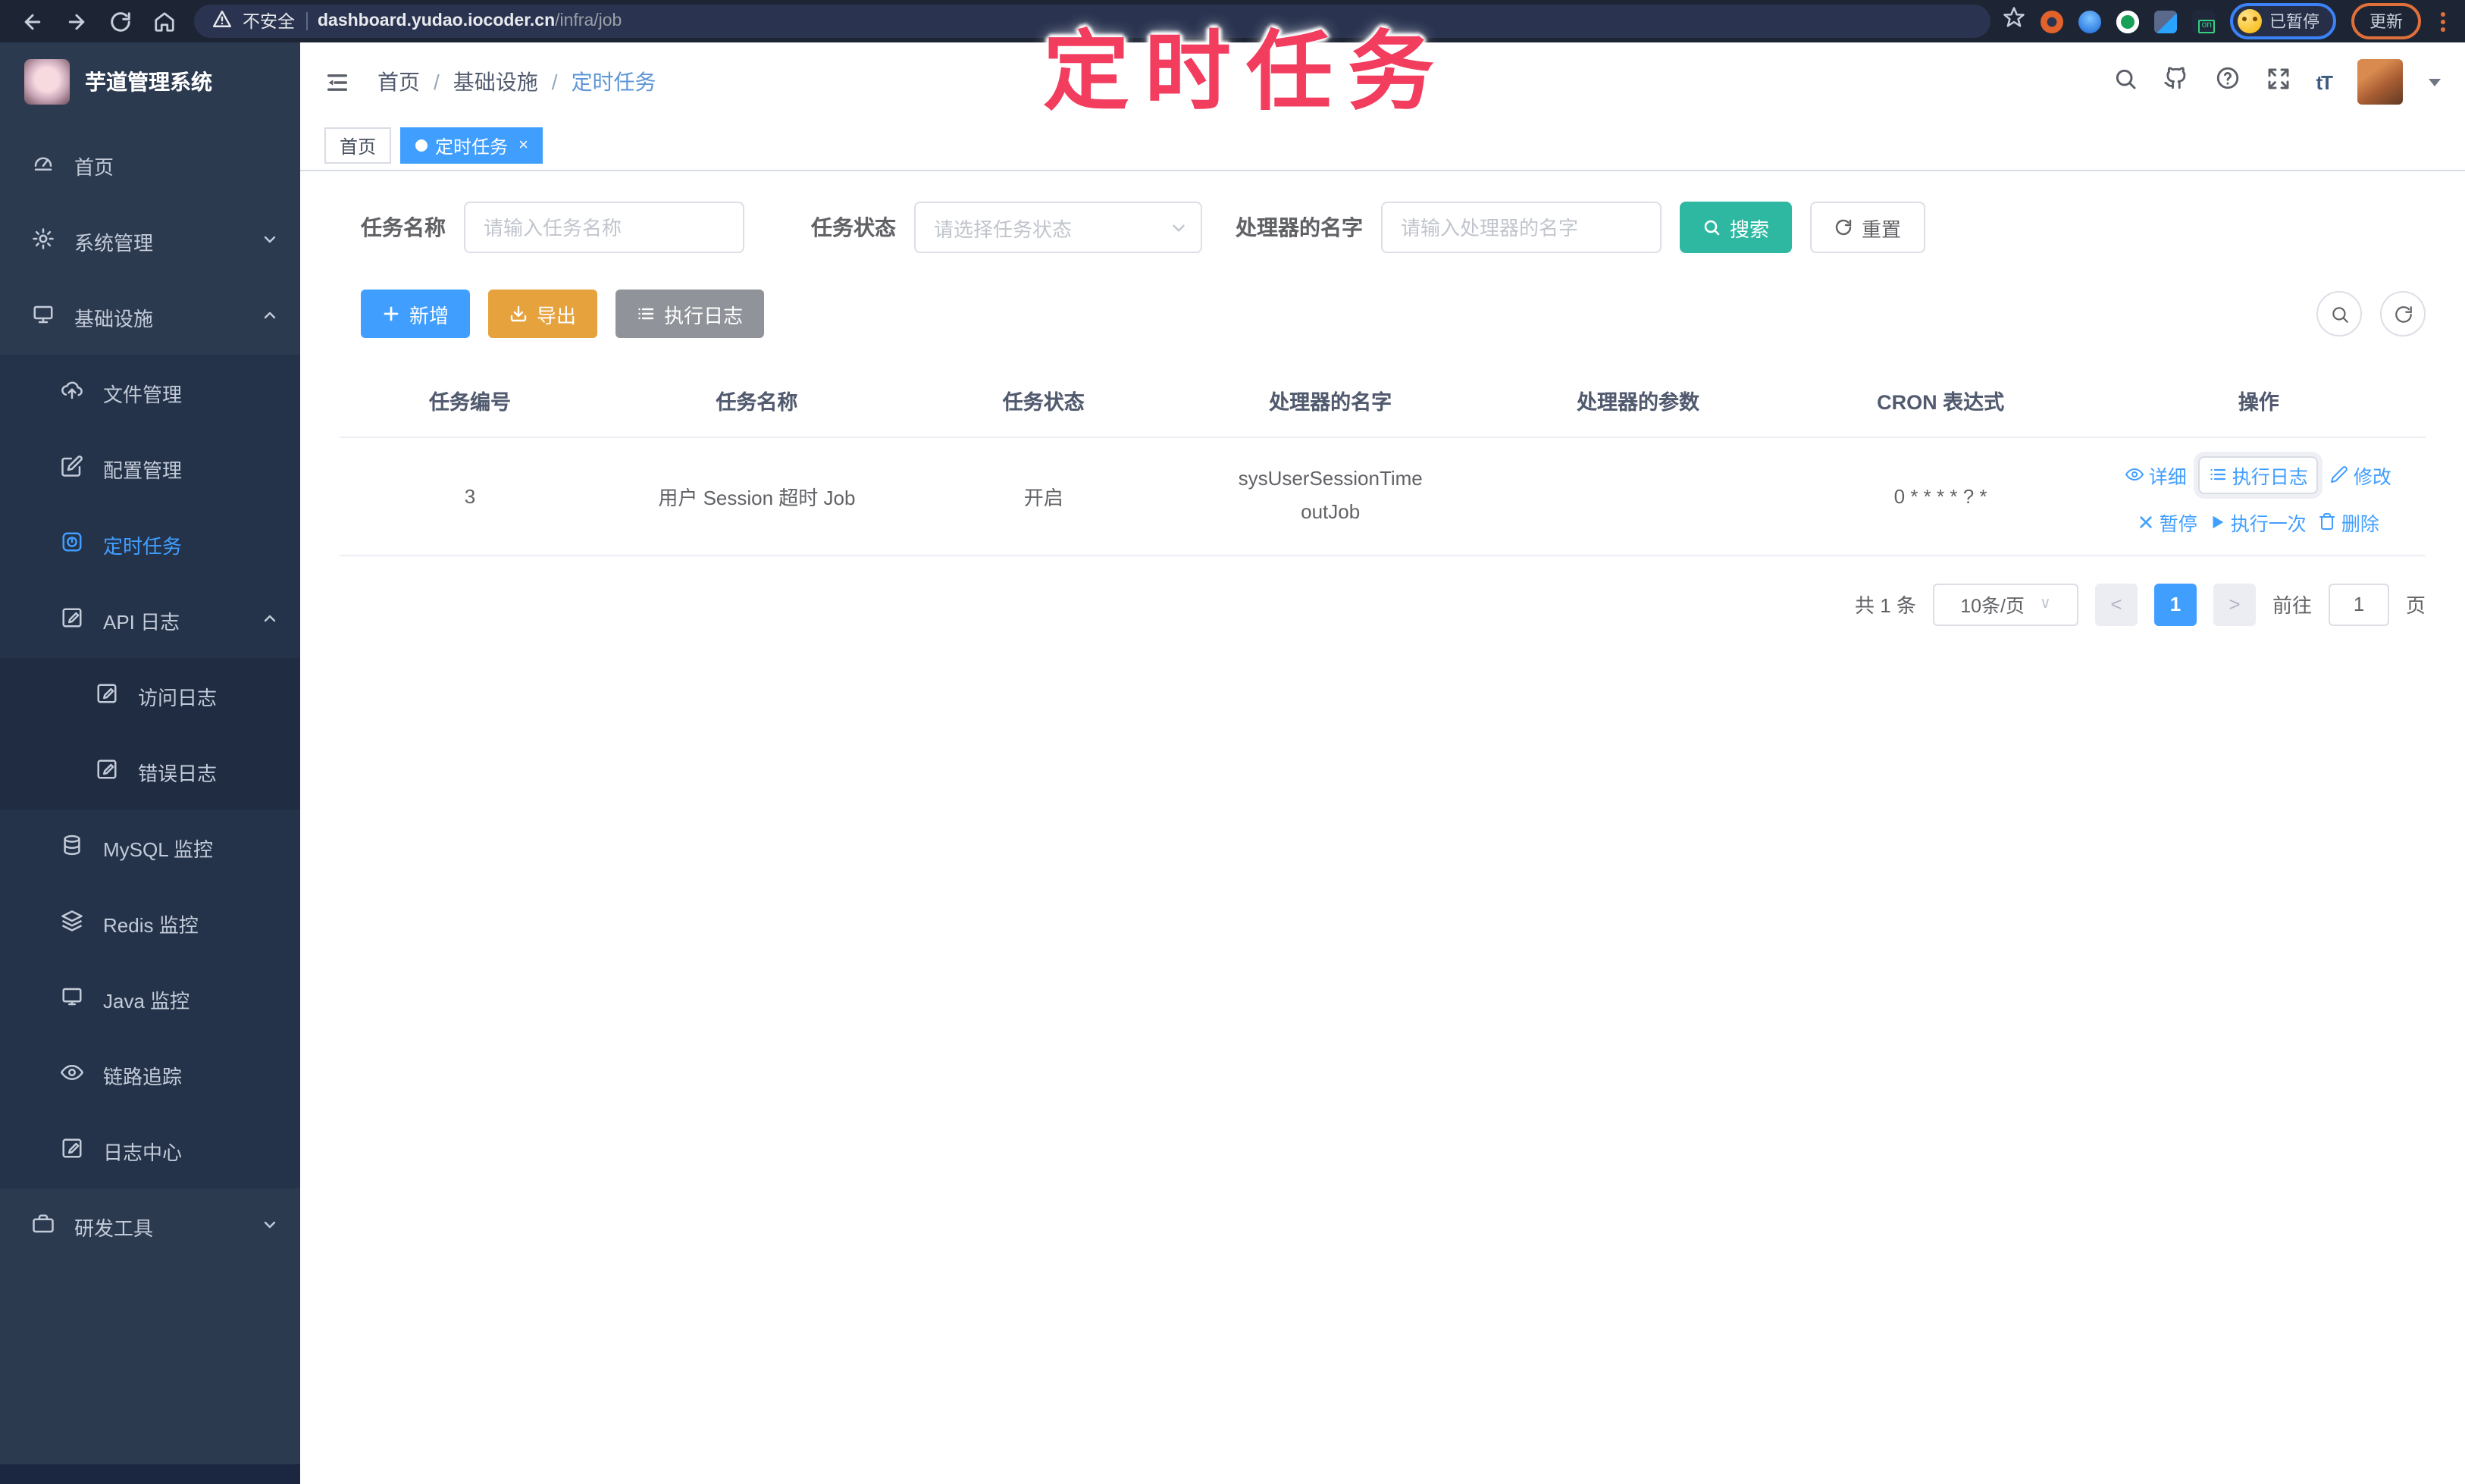  Describe the element at coordinates (121, 22) in the screenshot. I see `reload-icon` at that location.